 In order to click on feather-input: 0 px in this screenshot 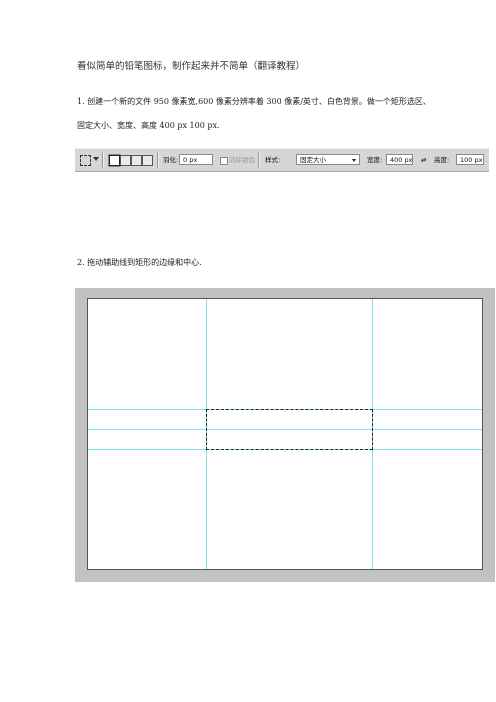, I will do `click(196, 159)`.